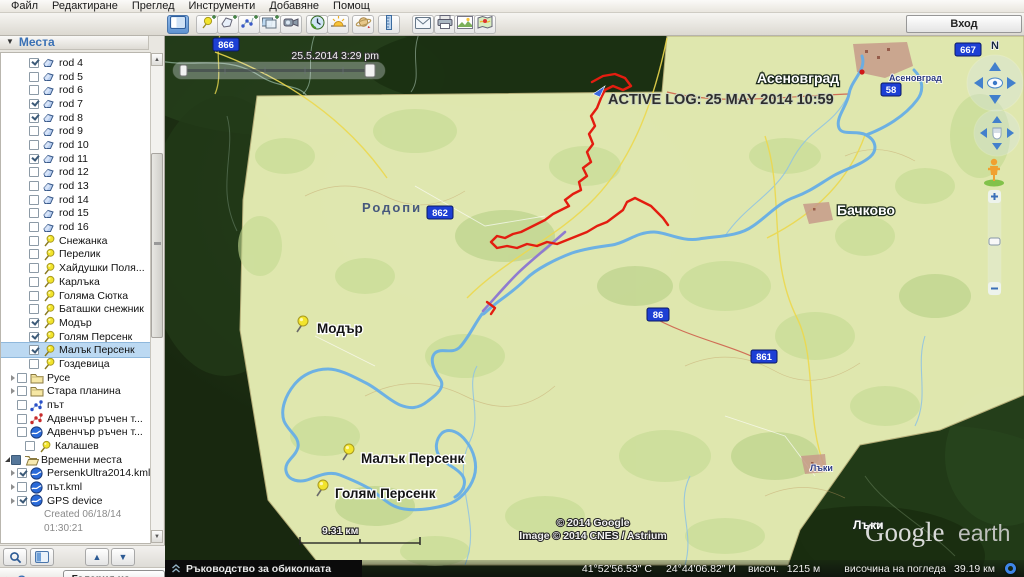 The height and width of the screenshot is (577, 1024). I want to click on tree-item-малък-персенк: Малък Персенк, so click(75, 350).